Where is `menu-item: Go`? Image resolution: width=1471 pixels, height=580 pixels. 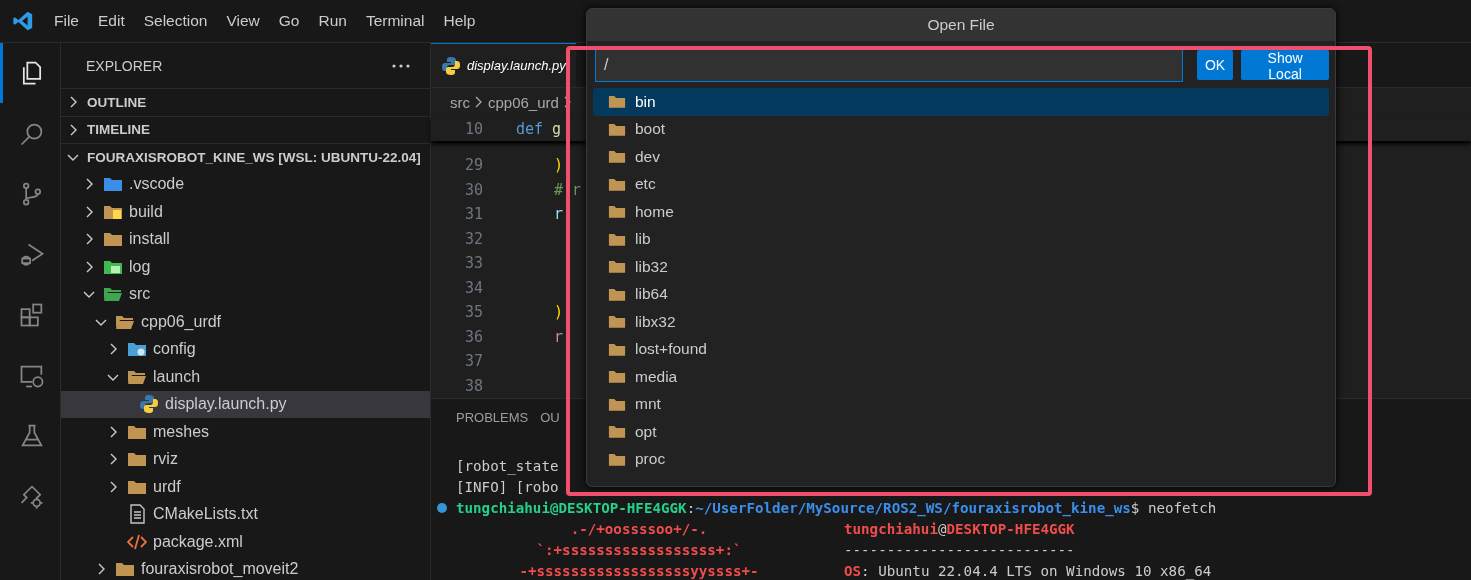
menu-item: Go is located at coordinates (289, 21).